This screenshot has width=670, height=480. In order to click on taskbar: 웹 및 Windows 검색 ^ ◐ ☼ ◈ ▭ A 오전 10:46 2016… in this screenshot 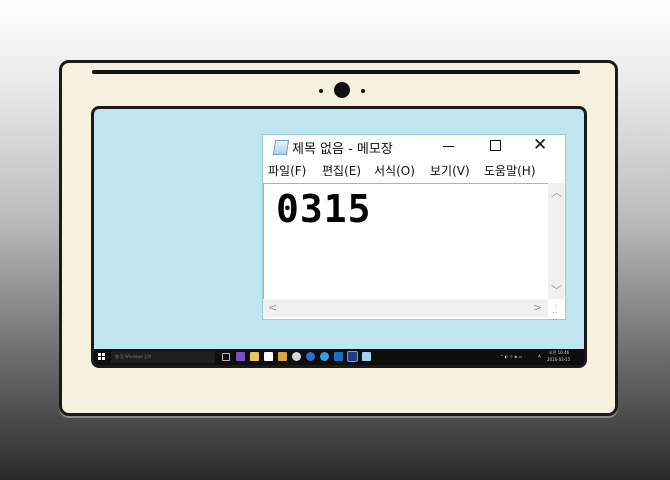, I will do `click(339, 357)`.